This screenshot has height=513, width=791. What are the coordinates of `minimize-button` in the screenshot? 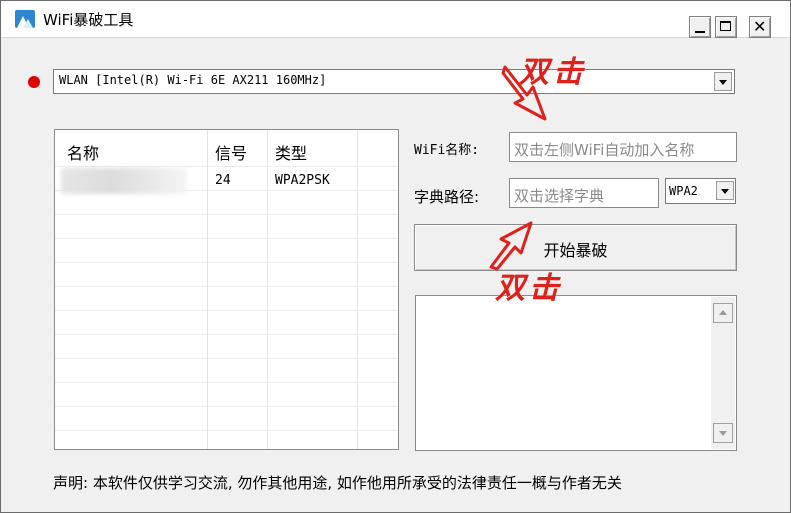 It's located at (700, 27).